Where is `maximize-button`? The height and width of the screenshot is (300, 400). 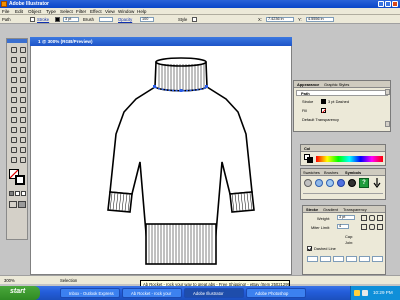
maximize-button is located at coordinates (388, 4).